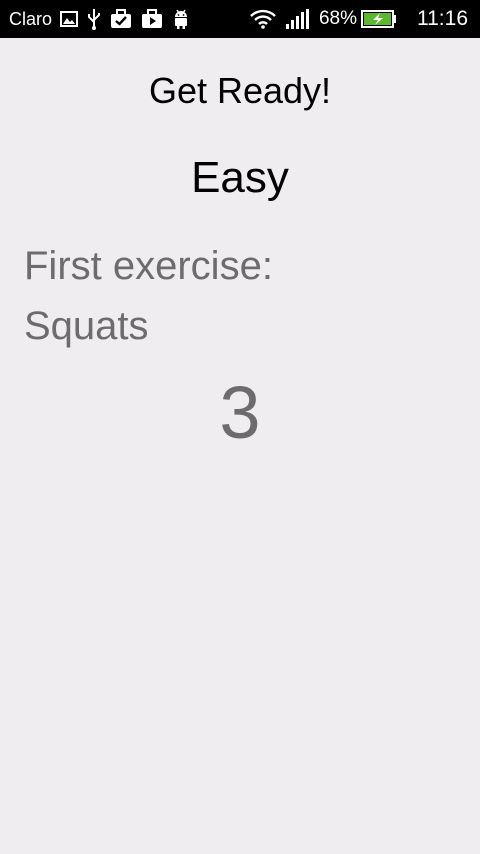 This screenshot has width=480, height=854. I want to click on first-exercise-label: First exercise:, so click(148, 266).